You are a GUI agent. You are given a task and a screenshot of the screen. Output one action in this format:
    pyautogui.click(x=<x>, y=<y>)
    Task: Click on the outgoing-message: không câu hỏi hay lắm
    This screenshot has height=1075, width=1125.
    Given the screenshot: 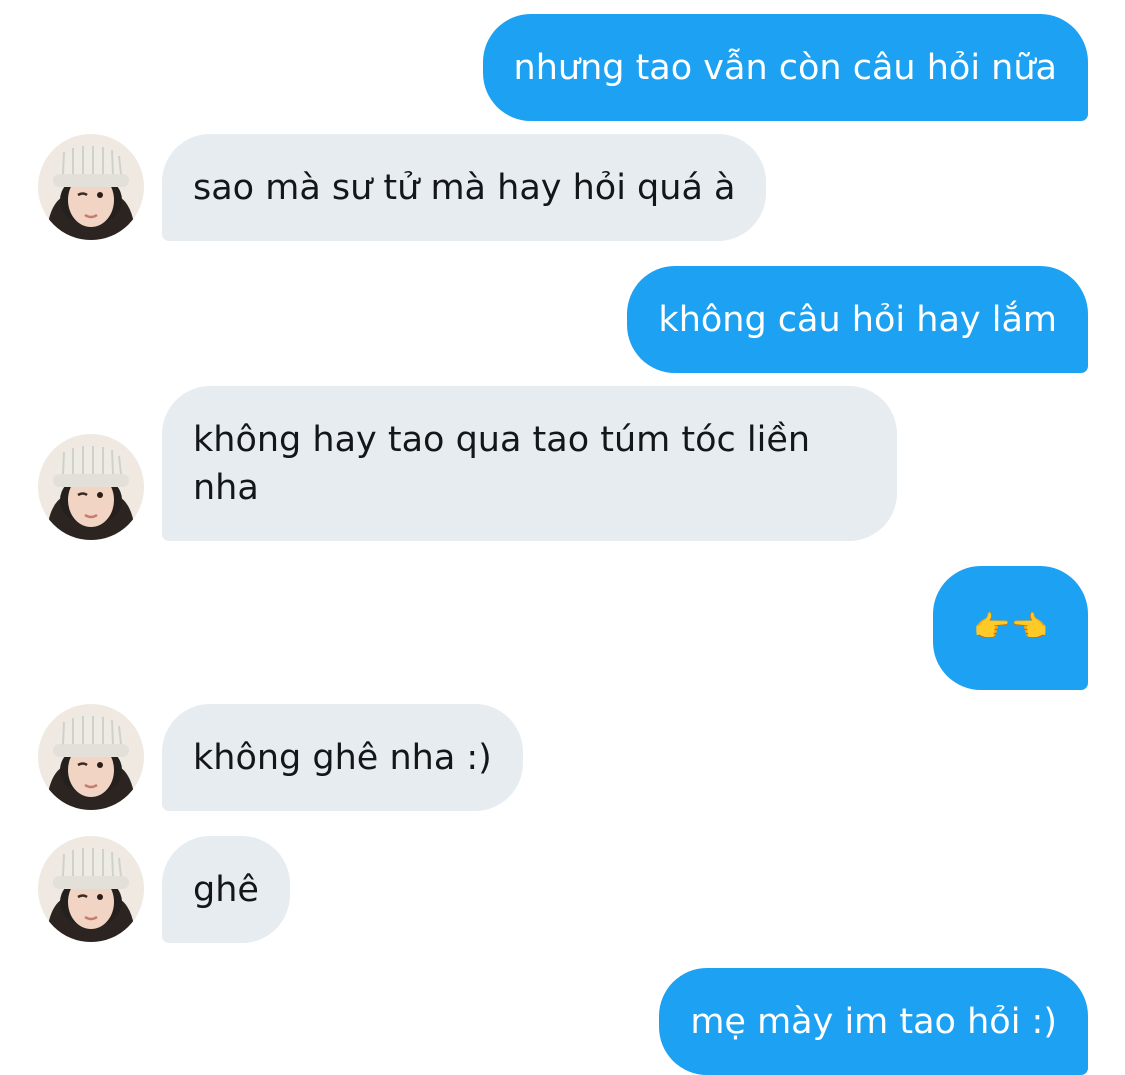 What is the action you would take?
    pyautogui.click(x=857, y=319)
    